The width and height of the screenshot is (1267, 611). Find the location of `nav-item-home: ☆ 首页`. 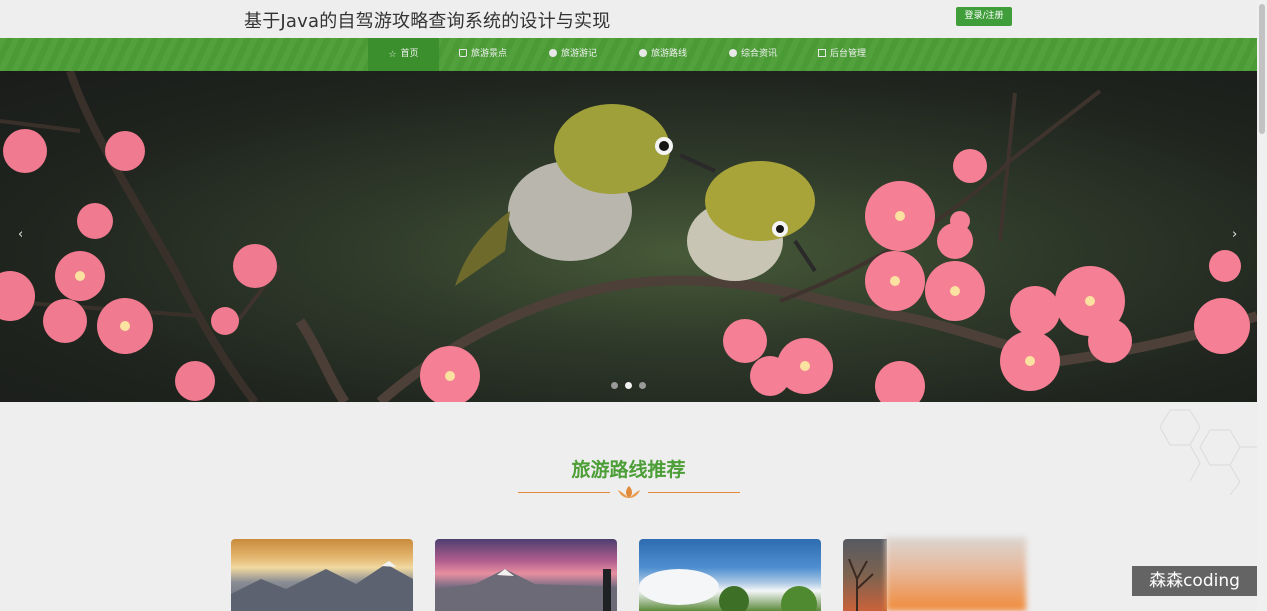

nav-item-home: ☆ 首页 is located at coordinates (403, 54).